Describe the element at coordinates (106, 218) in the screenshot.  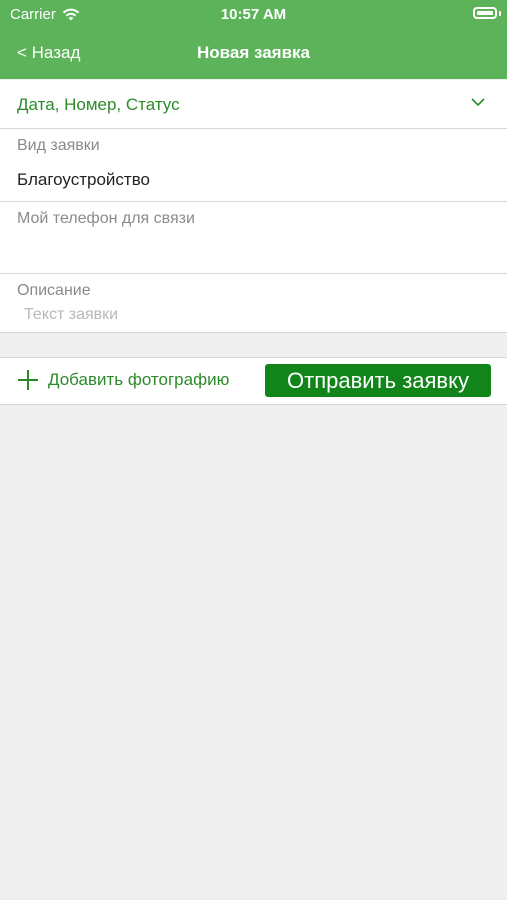
I see `phone-label: Мой телефон для связи` at that location.